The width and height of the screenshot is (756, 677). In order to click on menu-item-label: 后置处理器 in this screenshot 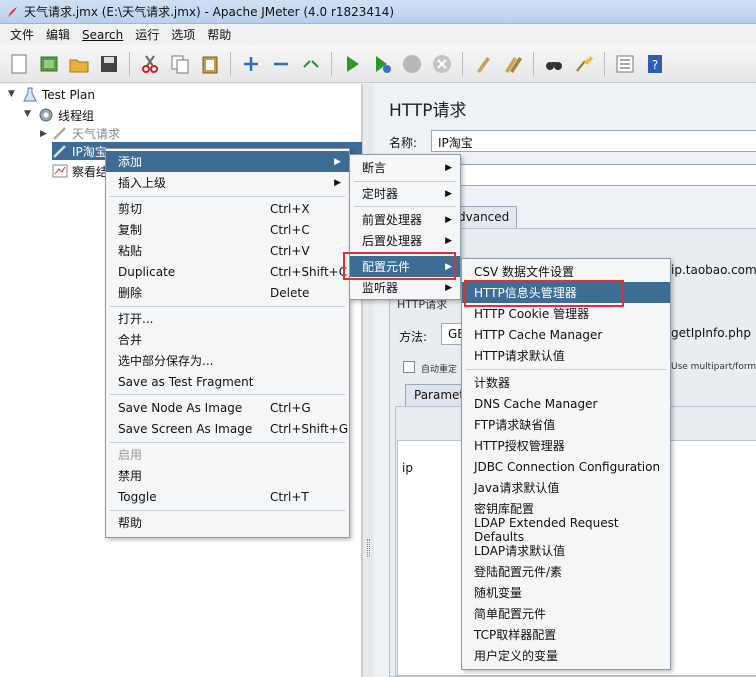, I will do `click(392, 241)`.